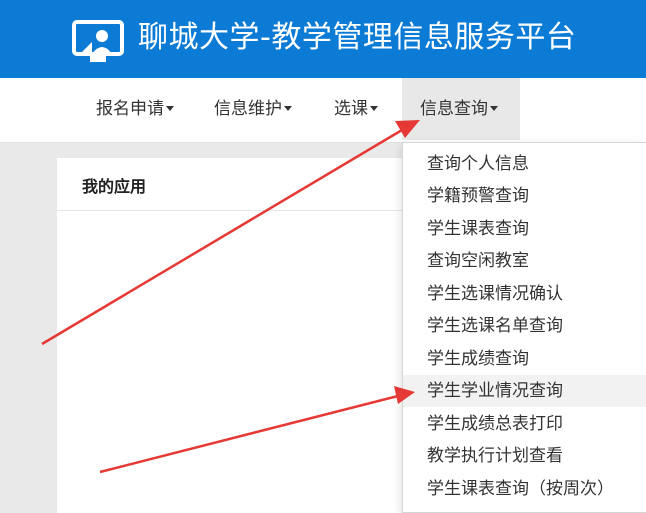  What do you see at coordinates (98, 41) in the screenshot?
I see `monitor-user-icon` at bounding box center [98, 41].